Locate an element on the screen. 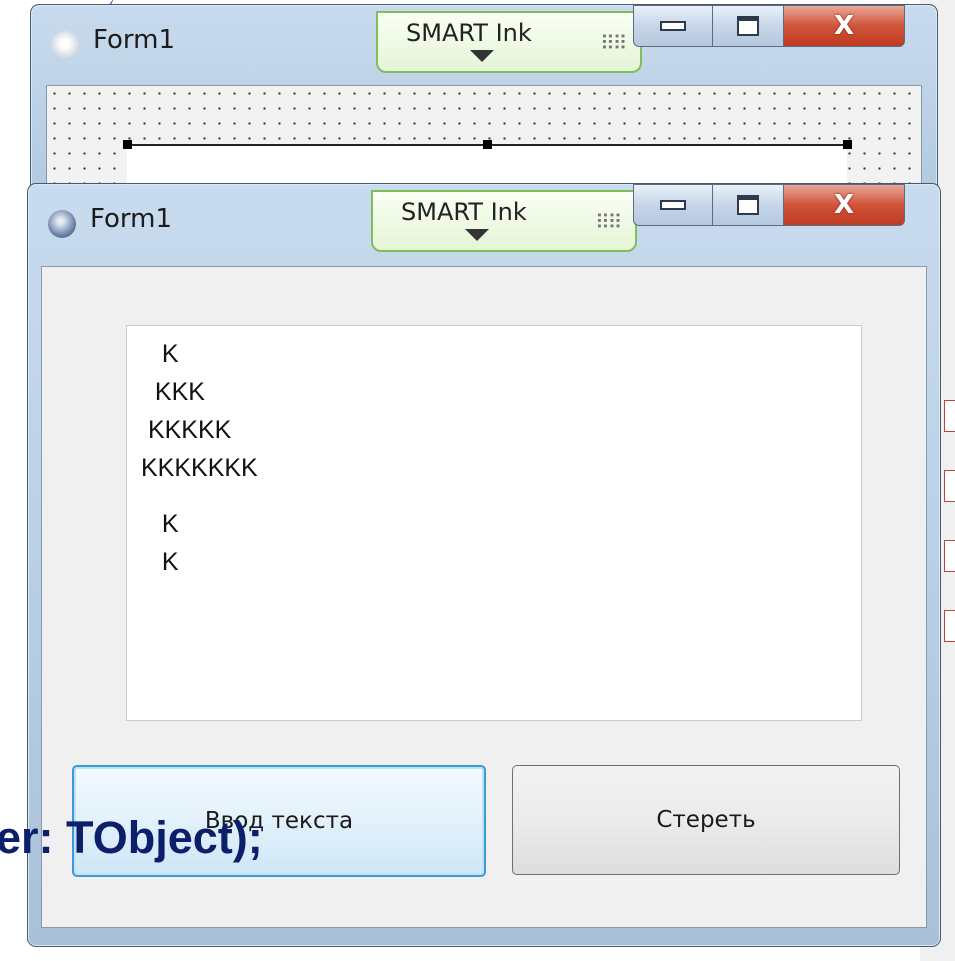 The width and height of the screenshot is (955, 961). code-fragment: er: TObject); is located at coordinates (131, 837).